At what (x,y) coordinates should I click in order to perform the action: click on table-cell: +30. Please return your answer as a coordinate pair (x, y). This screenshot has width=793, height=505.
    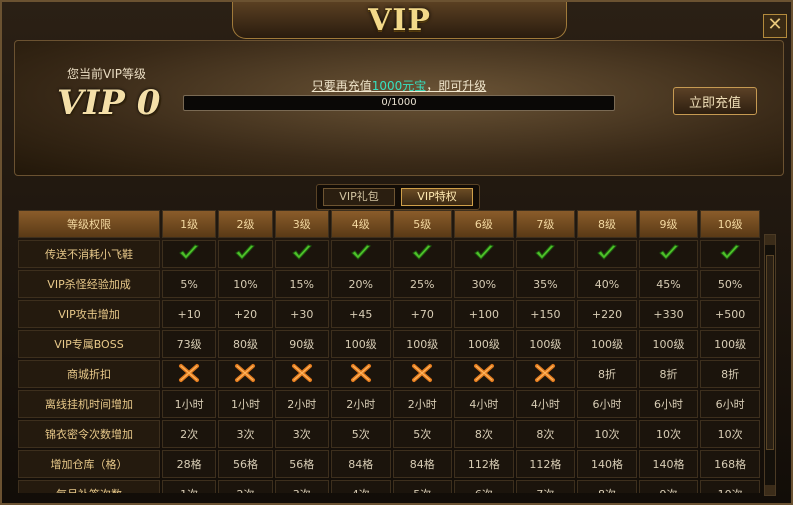
    Looking at the image, I should click on (301, 314).